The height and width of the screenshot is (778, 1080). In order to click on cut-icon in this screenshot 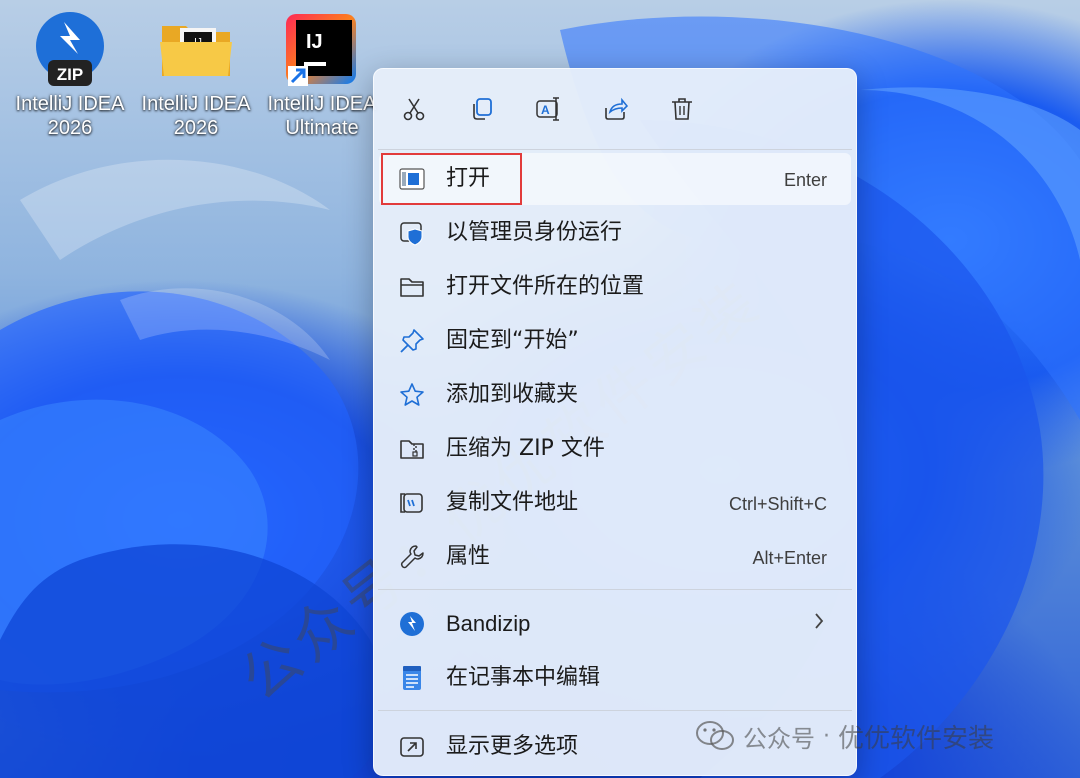, I will do `click(414, 109)`.